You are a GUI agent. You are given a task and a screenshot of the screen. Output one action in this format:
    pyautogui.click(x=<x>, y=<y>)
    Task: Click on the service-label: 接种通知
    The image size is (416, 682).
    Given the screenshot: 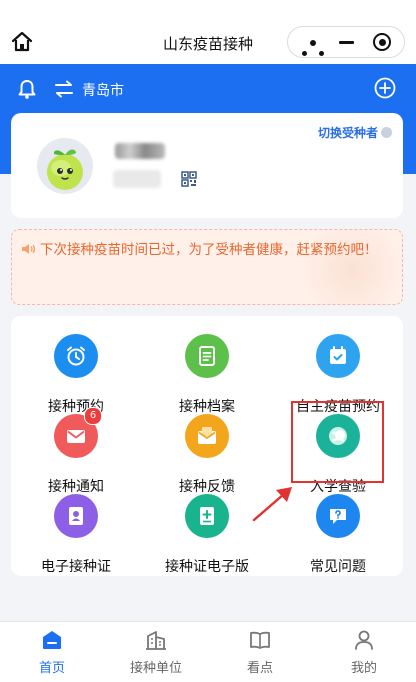 What is the action you would take?
    pyautogui.click(x=76, y=487)
    